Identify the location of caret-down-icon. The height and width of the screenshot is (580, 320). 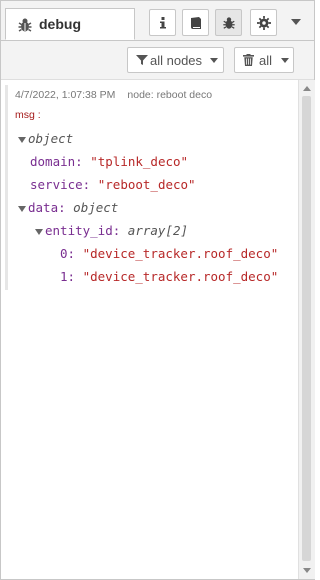
(296, 22).